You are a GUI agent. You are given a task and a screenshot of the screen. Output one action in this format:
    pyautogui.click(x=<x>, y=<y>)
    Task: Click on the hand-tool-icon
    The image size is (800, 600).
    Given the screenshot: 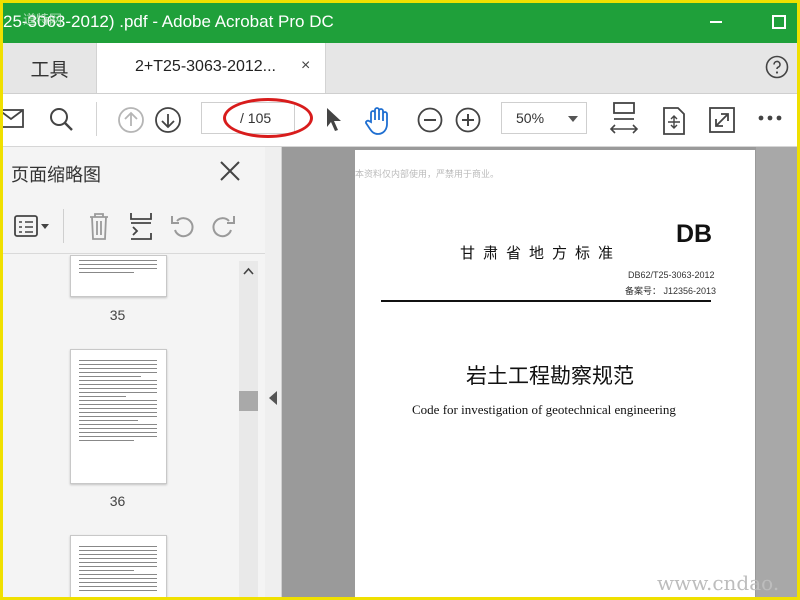 What is the action you would take?
    pyautogui.click(x=378, y=121)
    